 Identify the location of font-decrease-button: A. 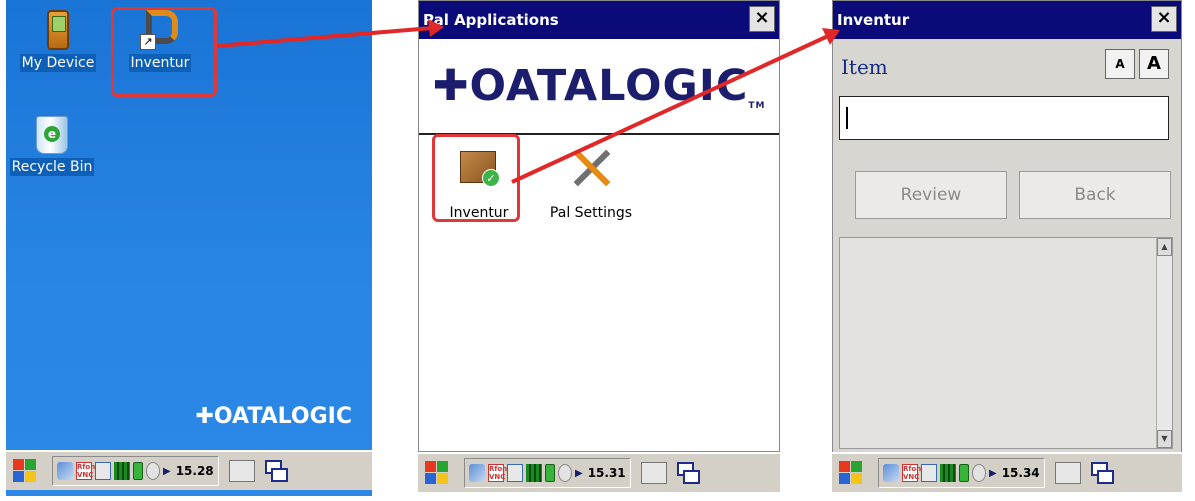
(1120, 64).